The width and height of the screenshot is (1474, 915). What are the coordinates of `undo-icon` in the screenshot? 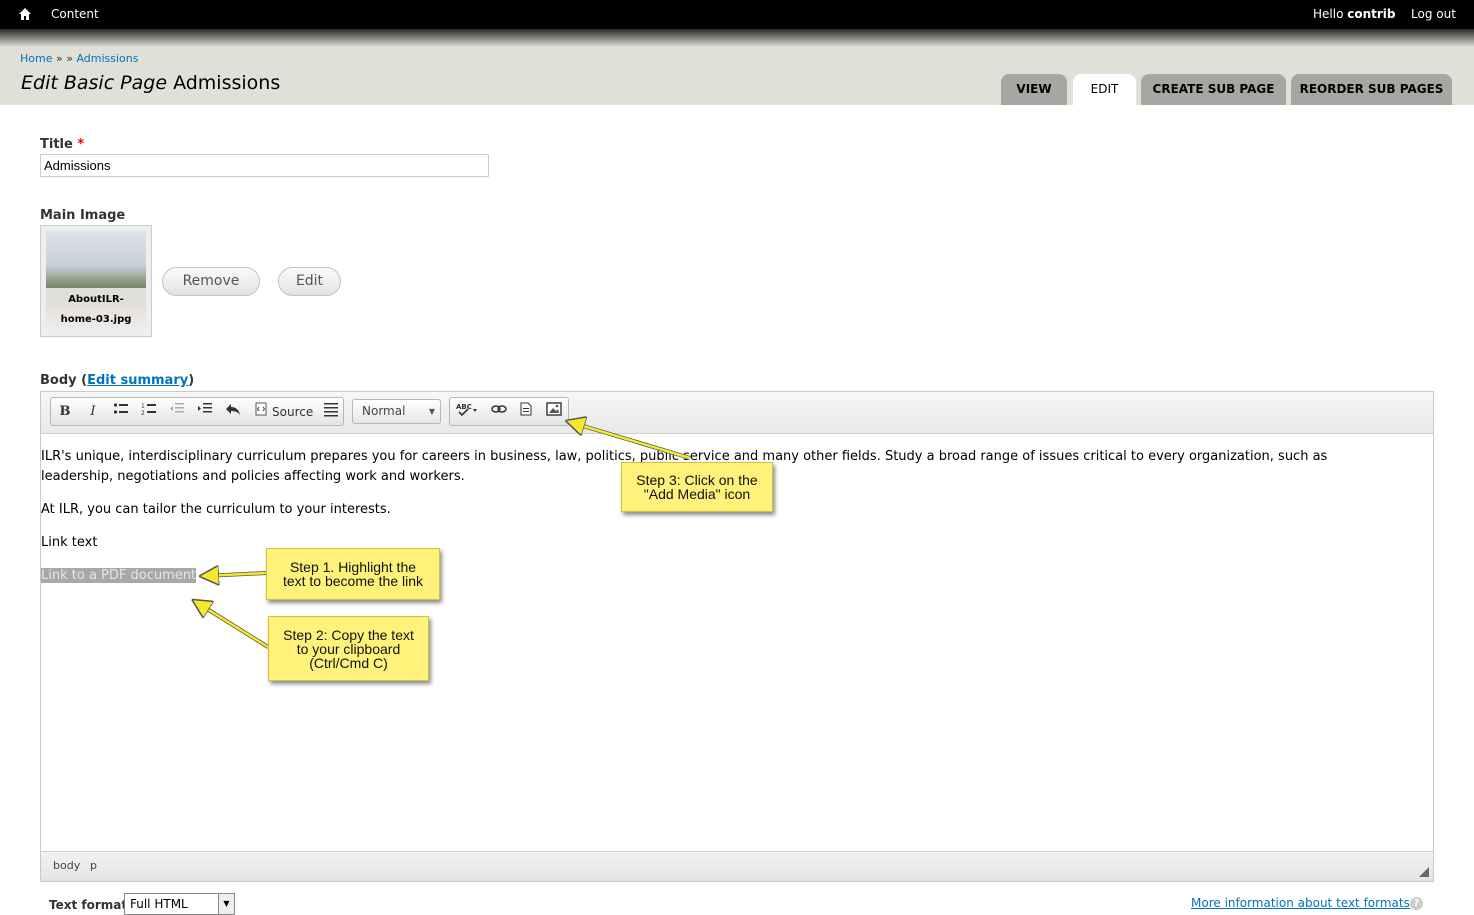 It's located at (233, 412).